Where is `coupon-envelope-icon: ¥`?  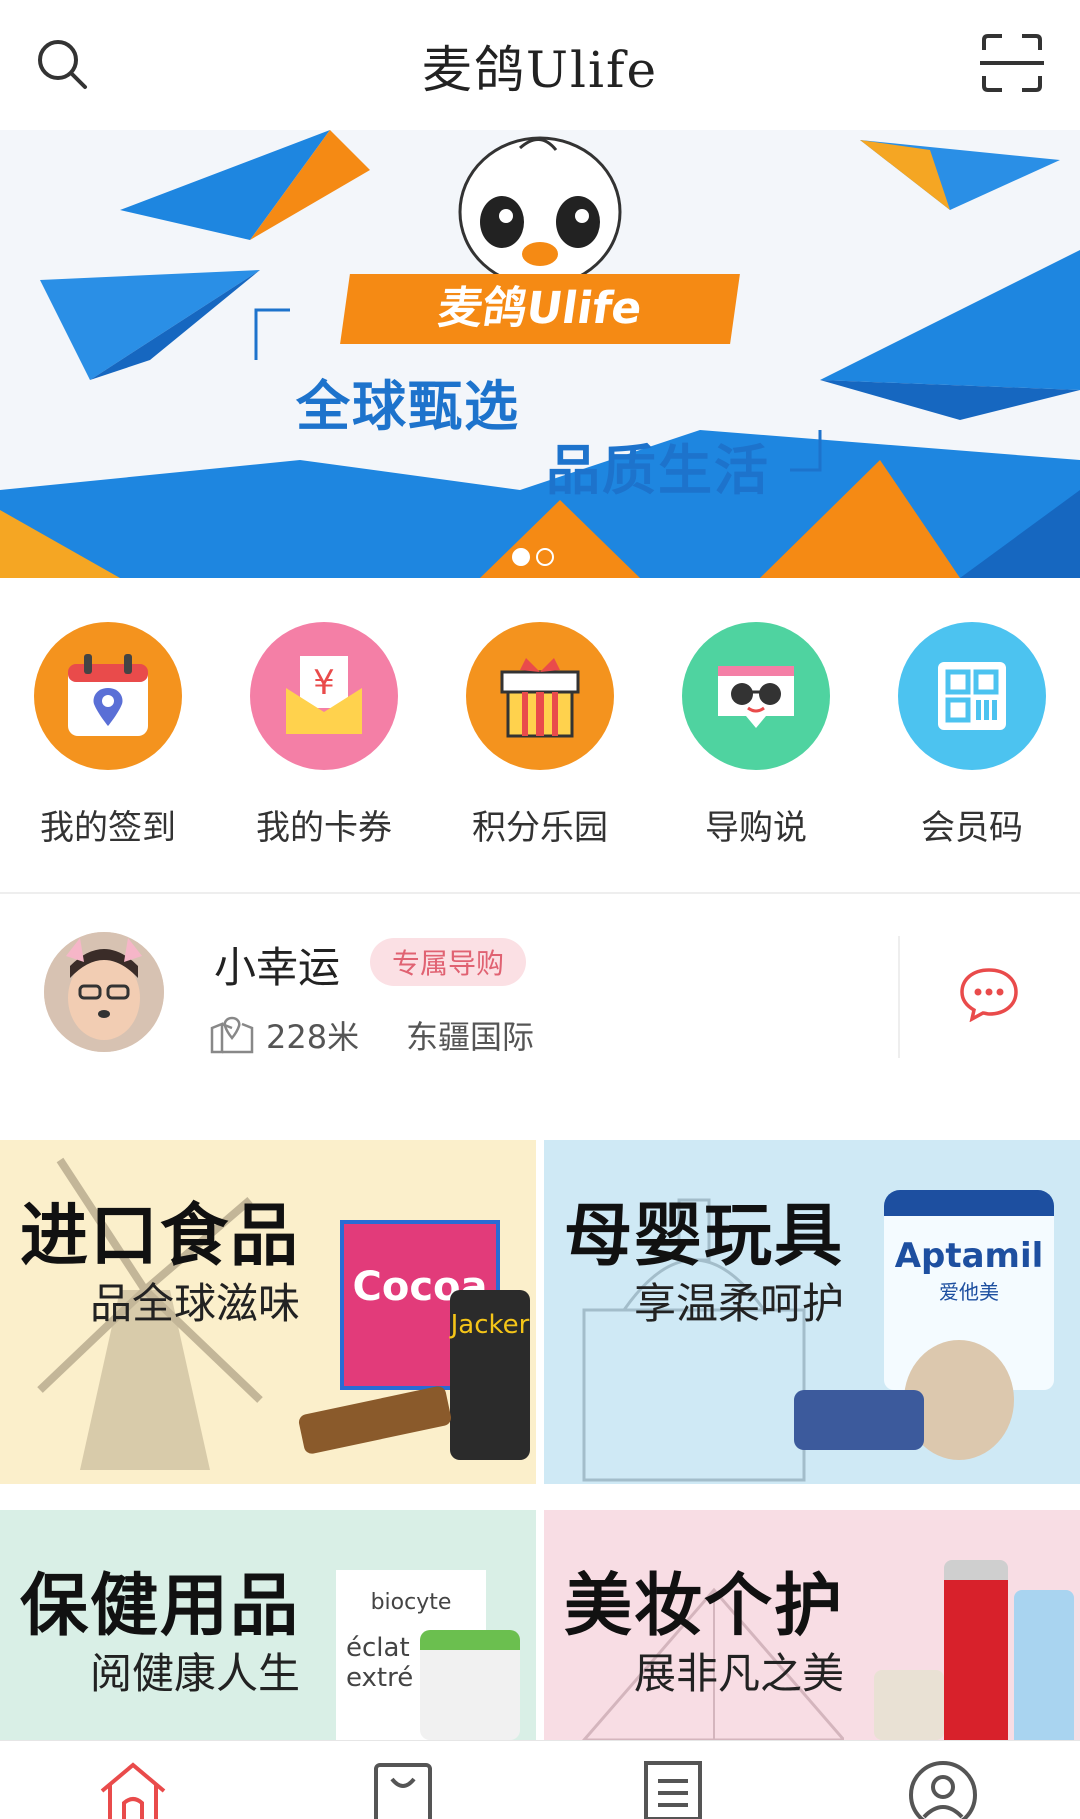 coupon-envelope-icon: ¥ is located at coordinates (324, 695).